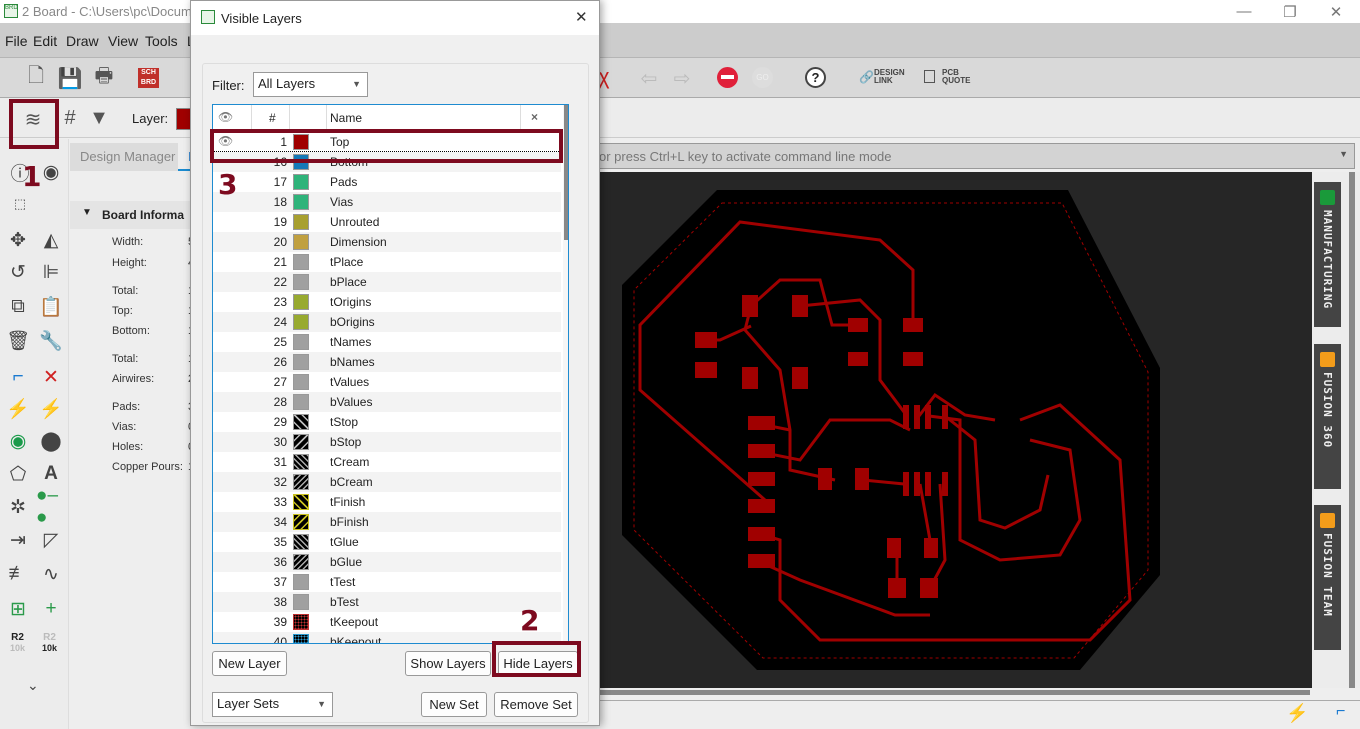 The image size is (1360, 729). What do you see at coordinates (17, 643) in the screenshot?
I see `name-tool: R2 10k` at bounding box center [17, 643].